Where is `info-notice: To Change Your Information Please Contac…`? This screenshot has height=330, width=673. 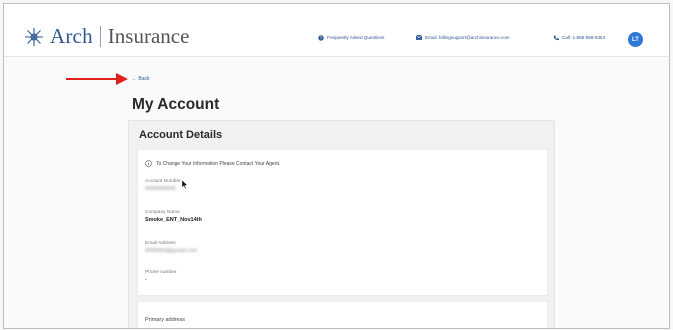
info-notice: To Change Your Information Please Contac… is located at coordinates (212, 163).